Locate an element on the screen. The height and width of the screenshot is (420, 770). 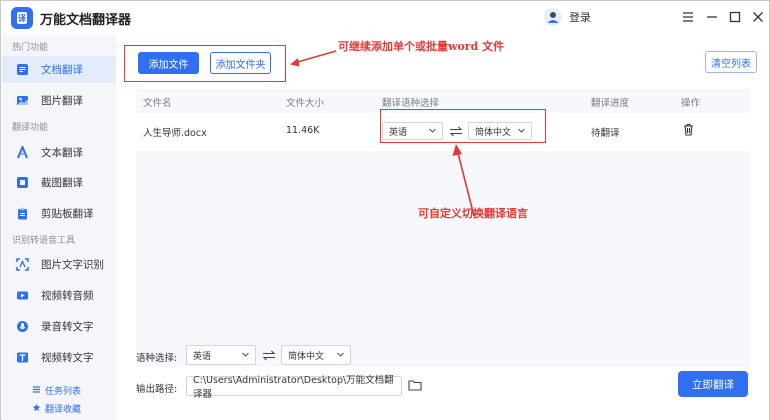
output-path-input: C:\Users\Administrator\Desktop\万能文档翻译器 is located at coordinates (294, 387).